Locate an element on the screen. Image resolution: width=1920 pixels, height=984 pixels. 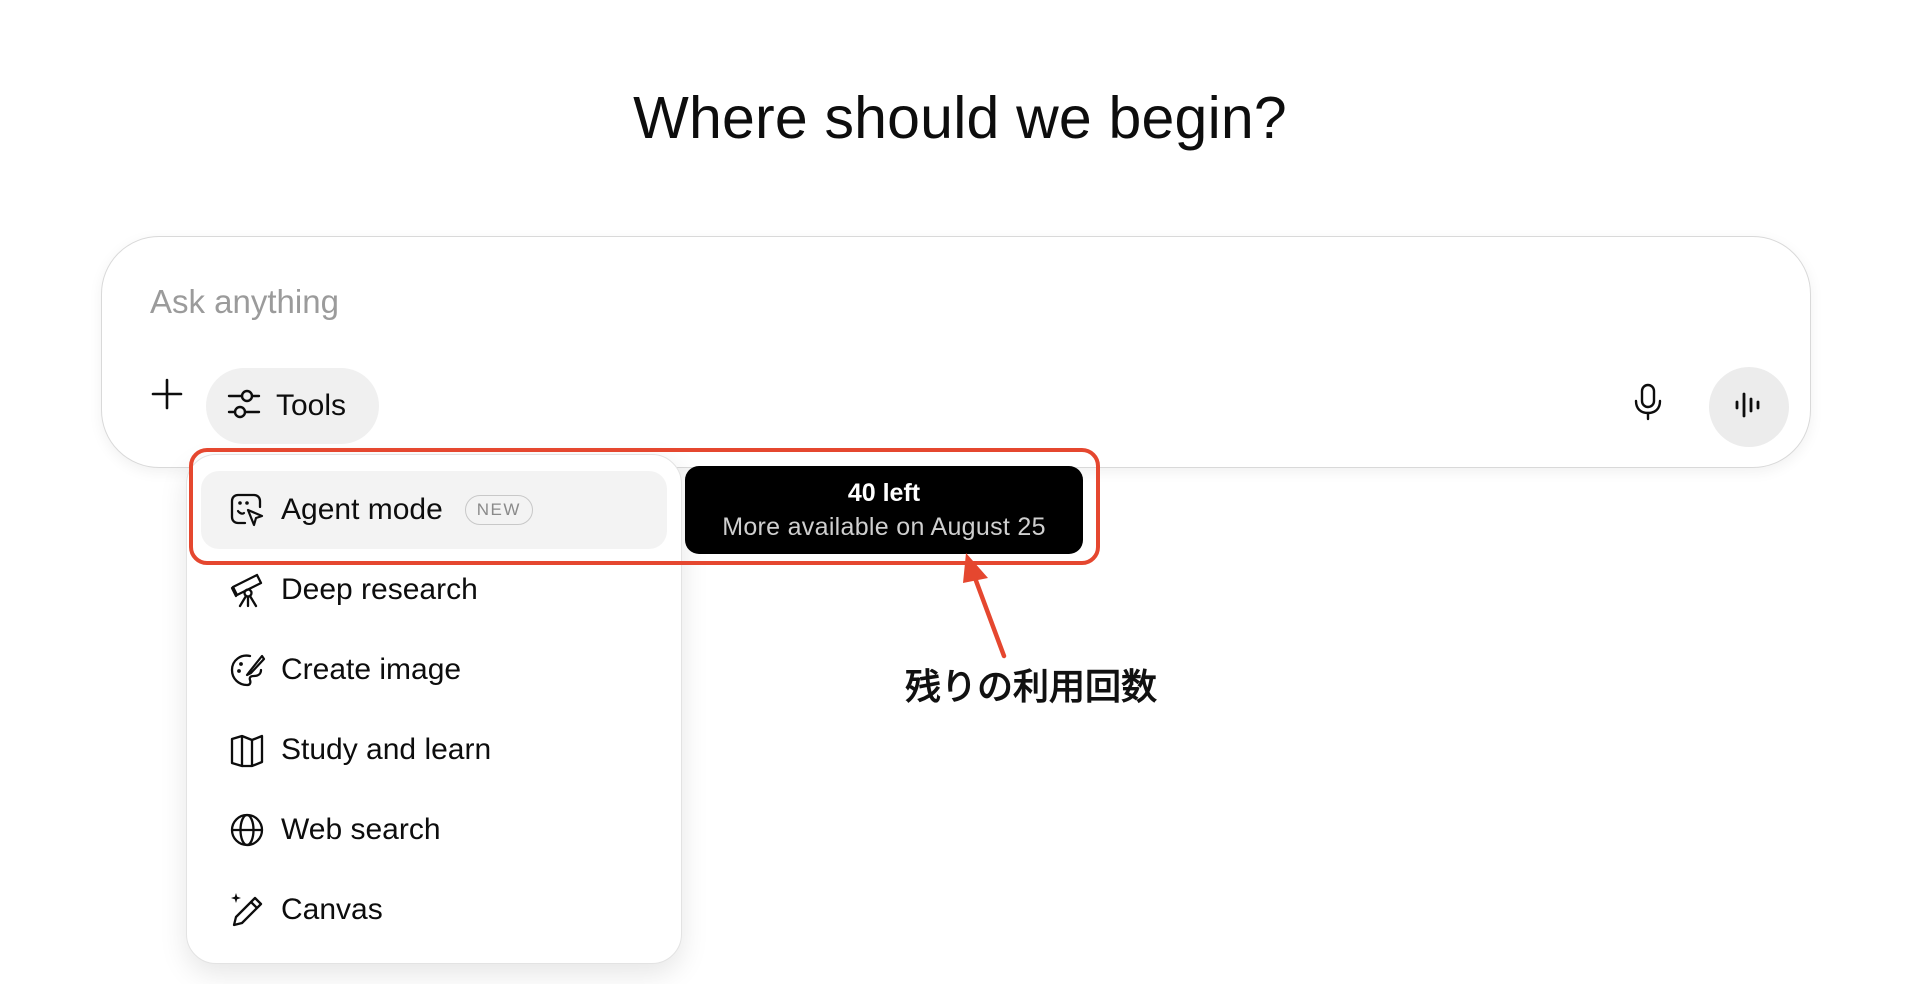
voice-mode-button is located at coordinates (1749, 407).